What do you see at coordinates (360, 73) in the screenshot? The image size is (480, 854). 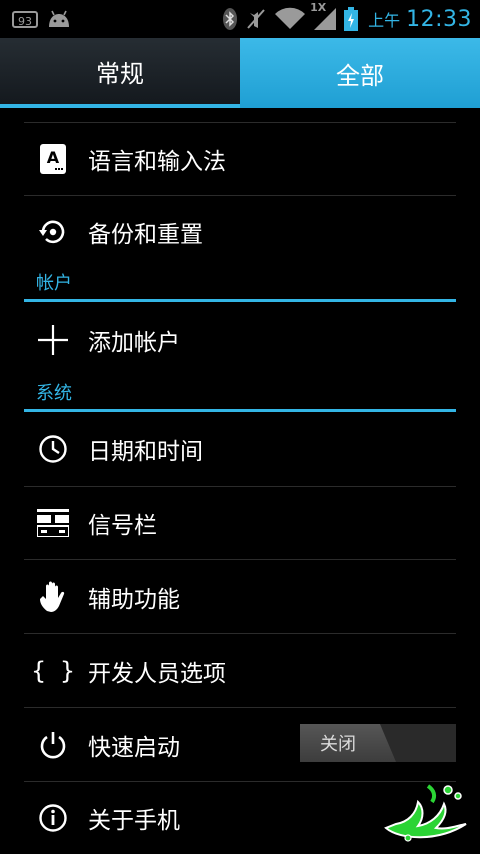 I see `tab-all: 全部` at bounding box center [360, 73].